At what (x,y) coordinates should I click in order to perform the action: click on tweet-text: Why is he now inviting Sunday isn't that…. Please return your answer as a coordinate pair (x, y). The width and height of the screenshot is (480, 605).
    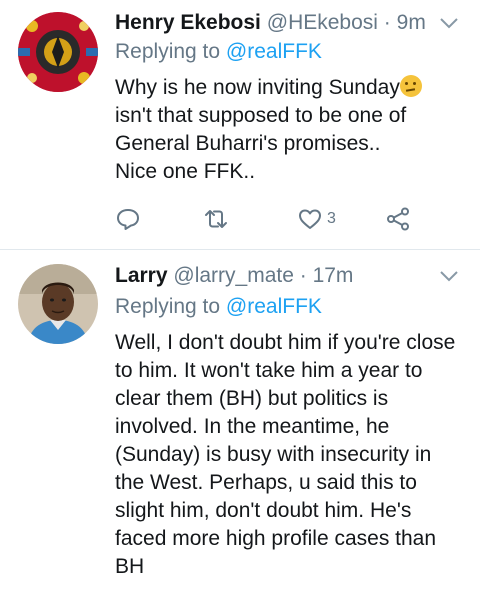
    Looking at the image, I should click on (290, 130).